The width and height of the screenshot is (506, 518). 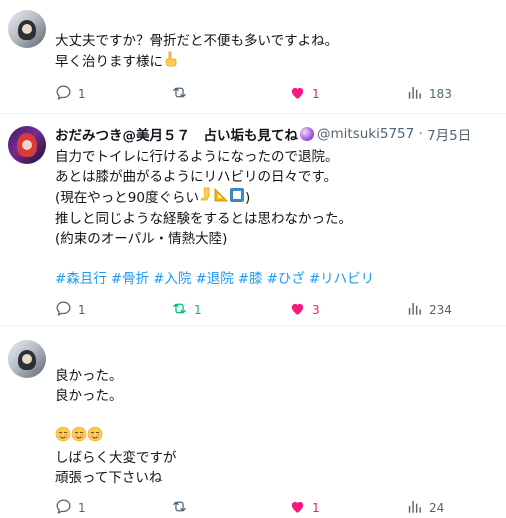 I want to click on tweet-text-line: 推しと同じような経験をするとは思わなかった。, so click(x=203, y=219).